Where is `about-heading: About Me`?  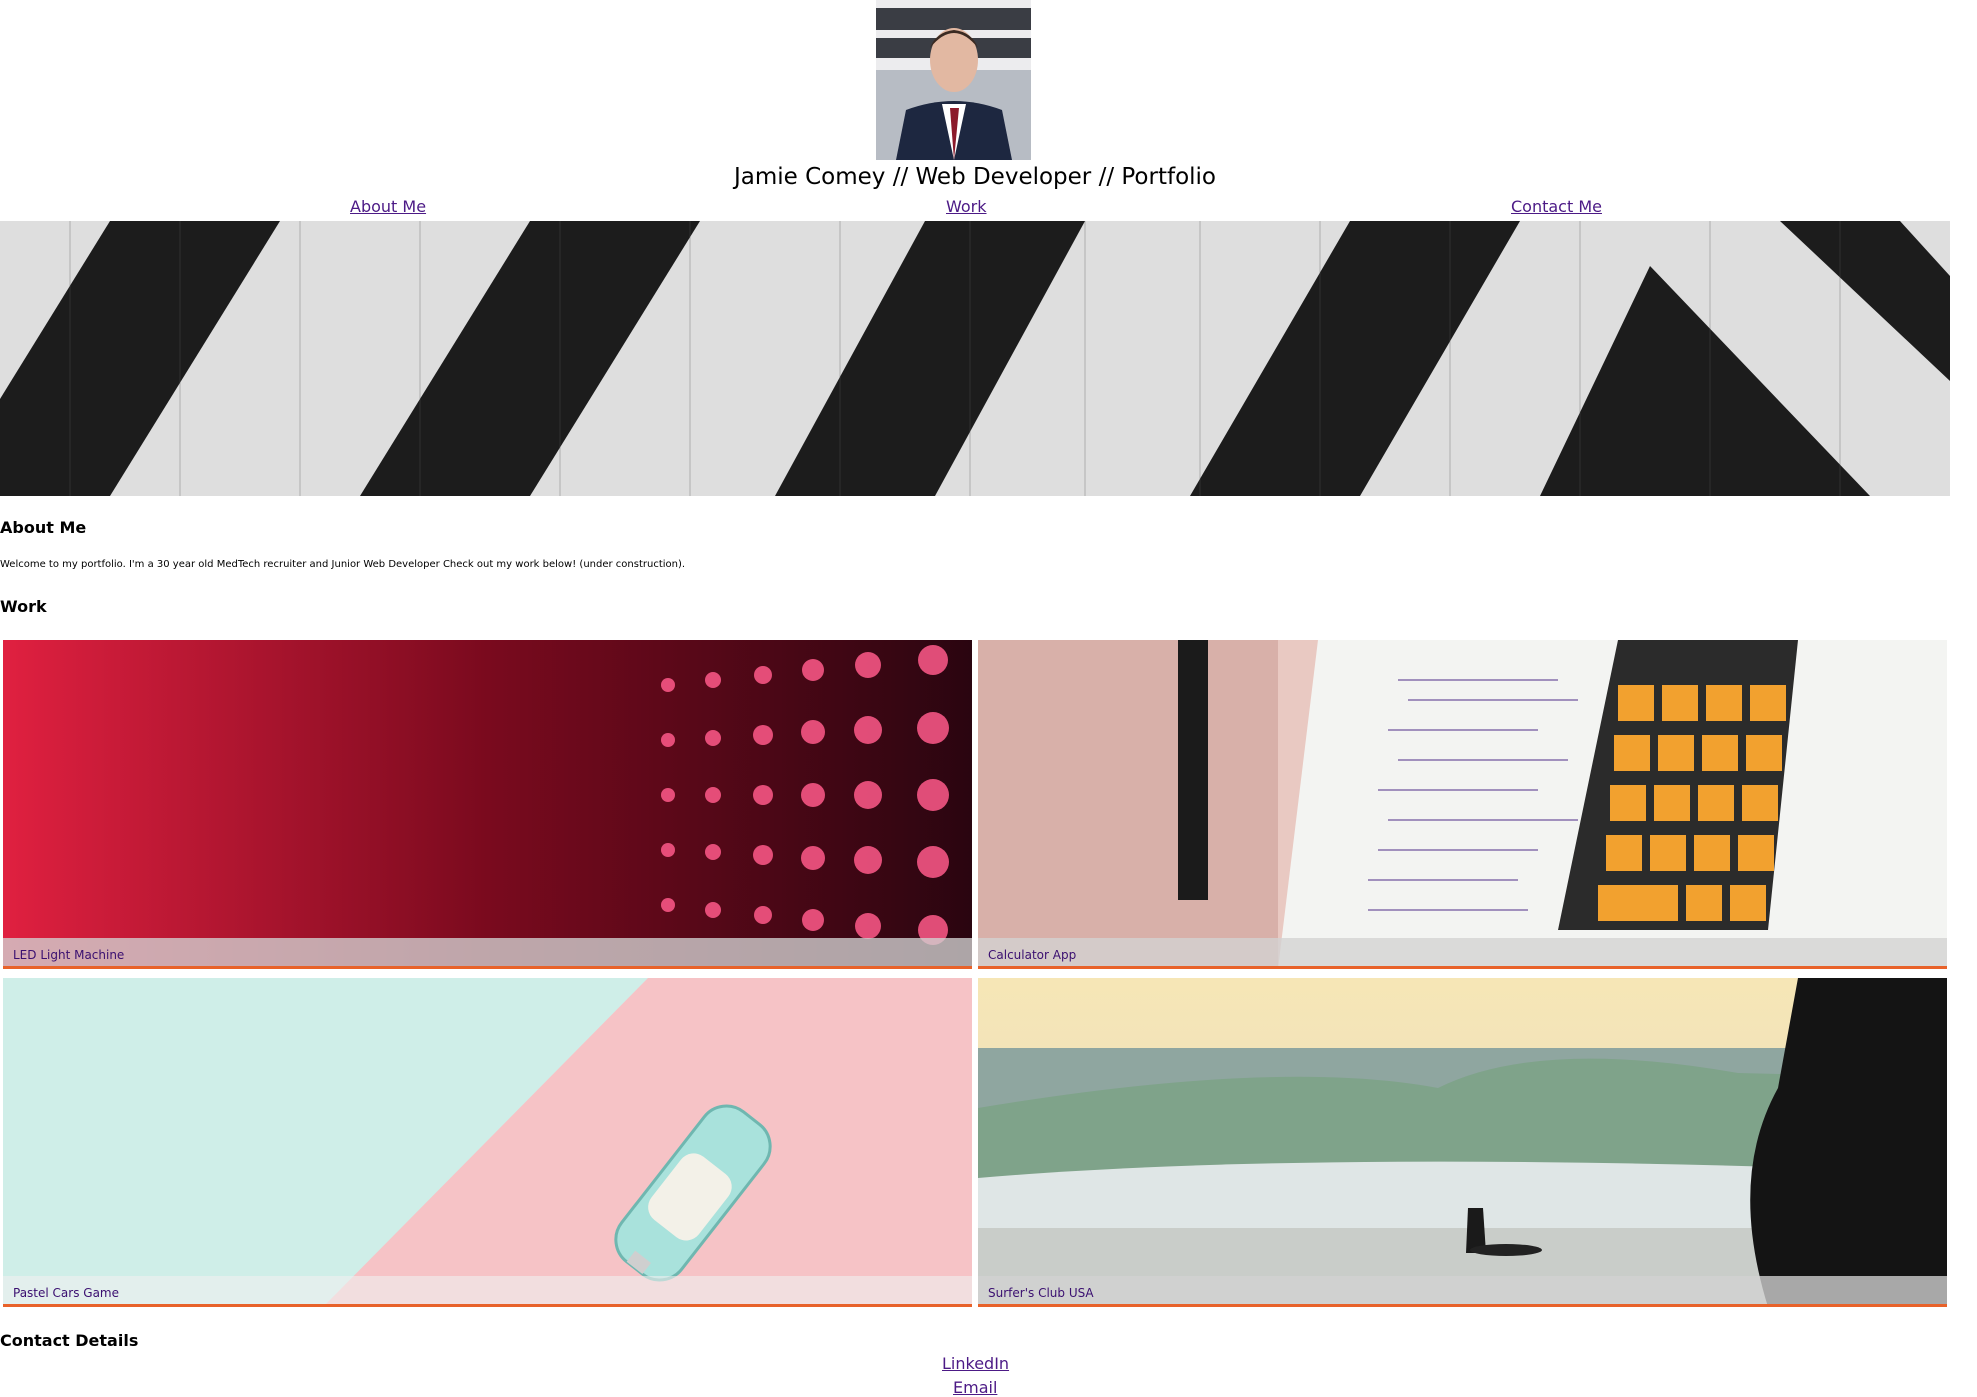
about-heading: About Me is located at coordinates (43, 527).